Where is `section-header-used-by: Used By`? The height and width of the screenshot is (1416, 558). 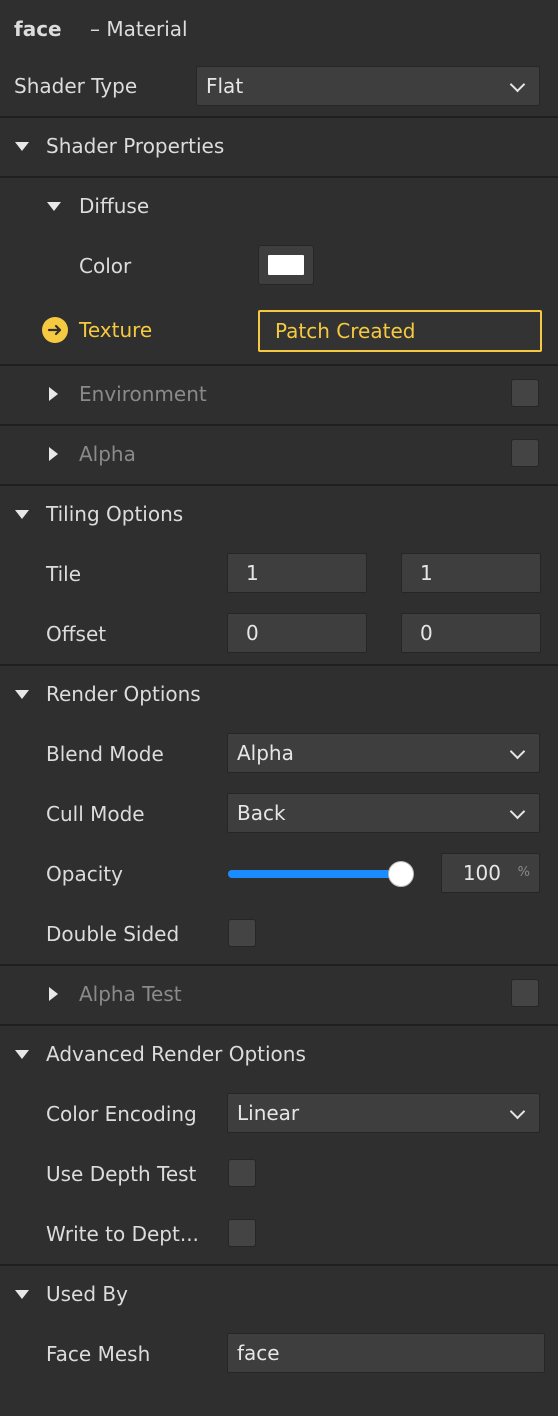 section-header-used-by: Used By is located at coordinates (279, 1294).